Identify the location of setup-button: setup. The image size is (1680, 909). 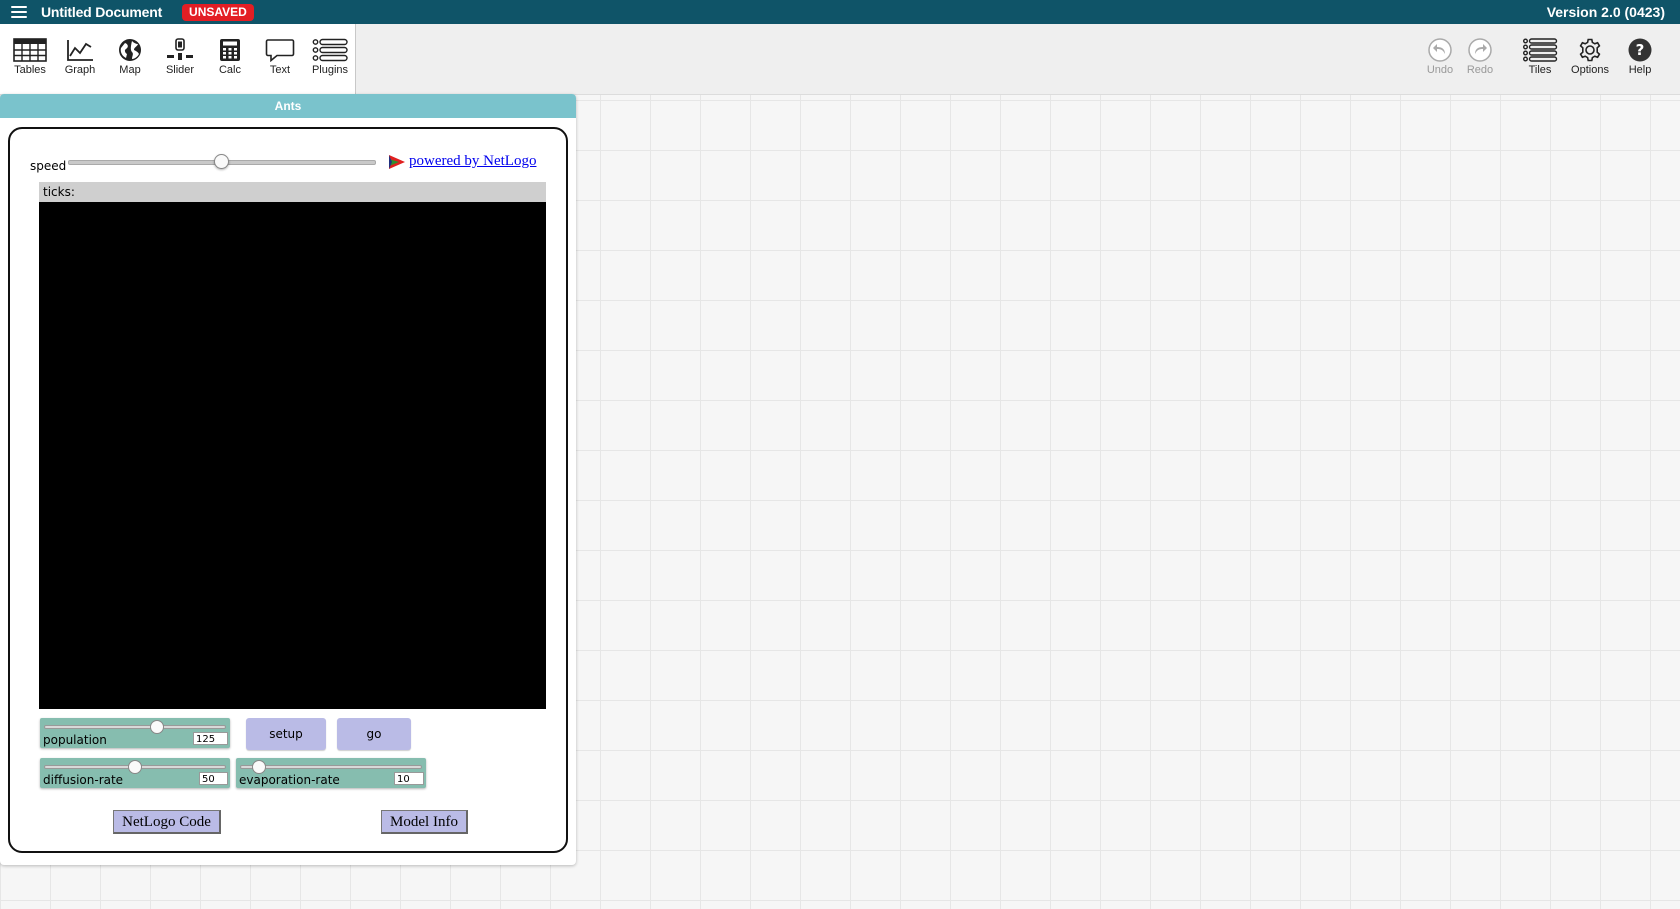
(286, 734).